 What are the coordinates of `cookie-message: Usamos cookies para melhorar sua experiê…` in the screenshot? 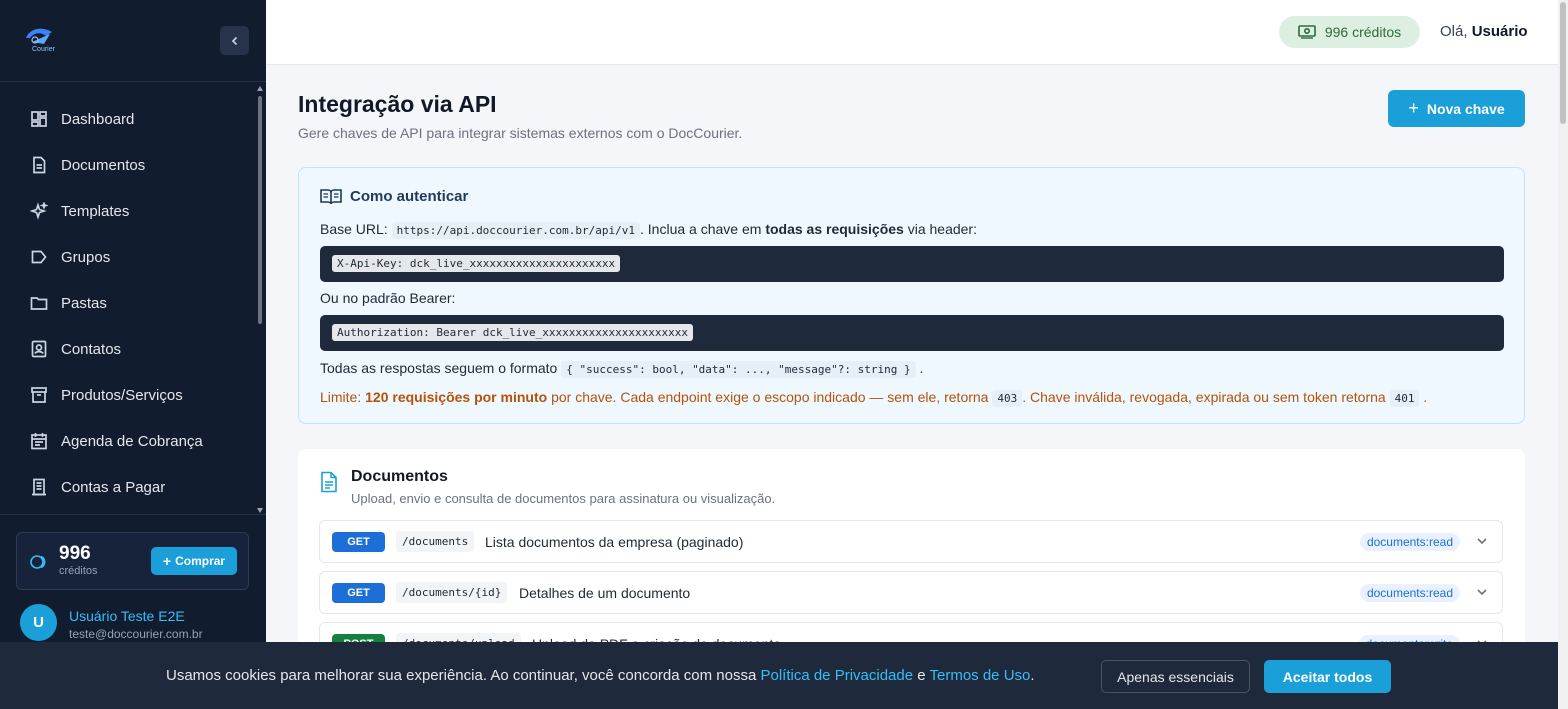 It's located at (600, 675).